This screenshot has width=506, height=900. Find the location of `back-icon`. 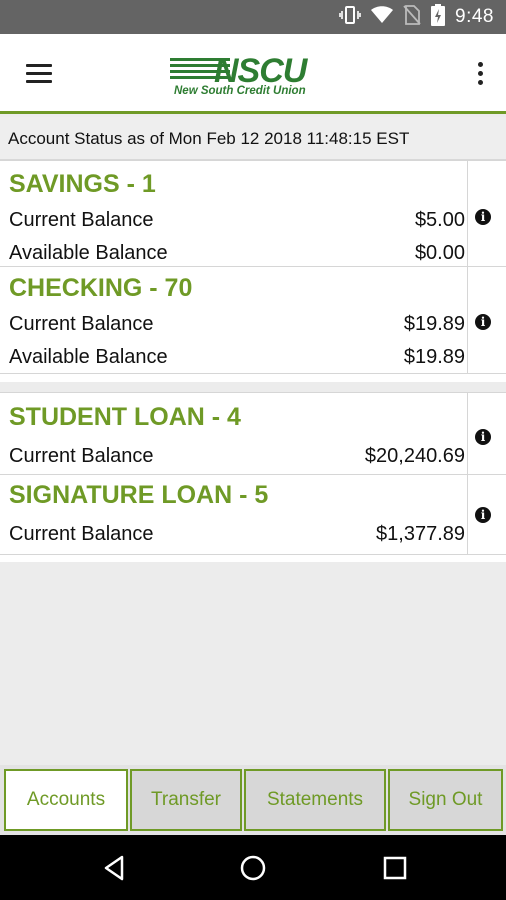

back-icon is located at coordinates (115, 868).